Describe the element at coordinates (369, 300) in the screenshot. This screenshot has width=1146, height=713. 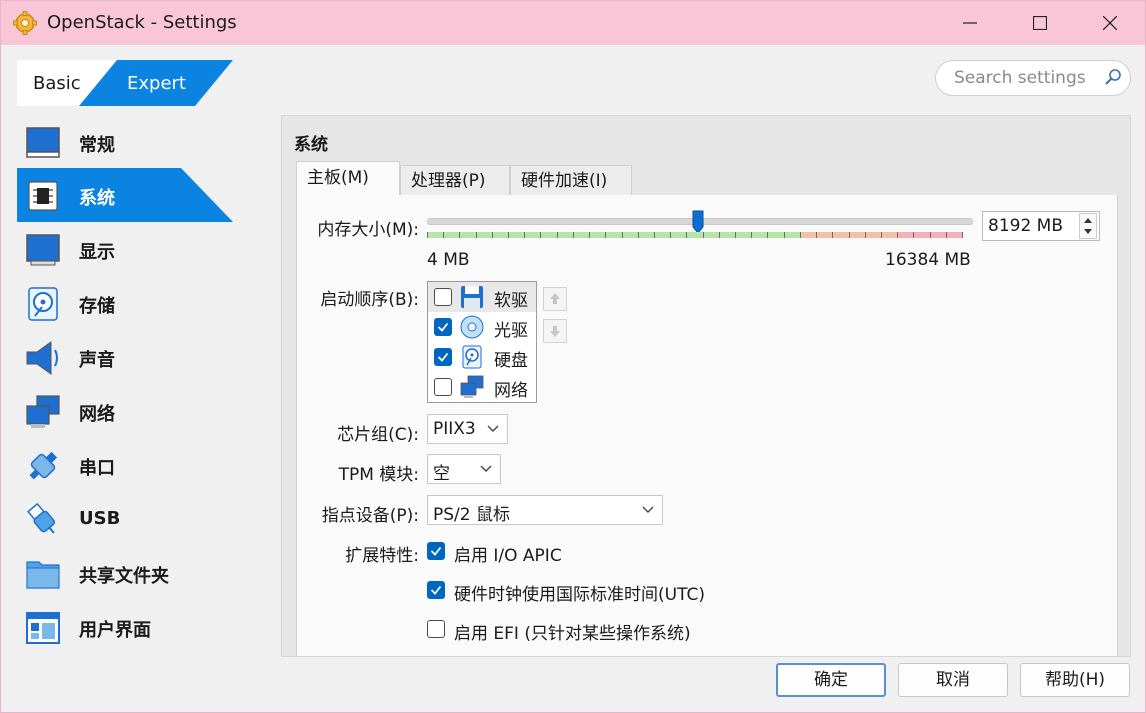
I see `boot-order-label: 启动顺序(B):` at that location.